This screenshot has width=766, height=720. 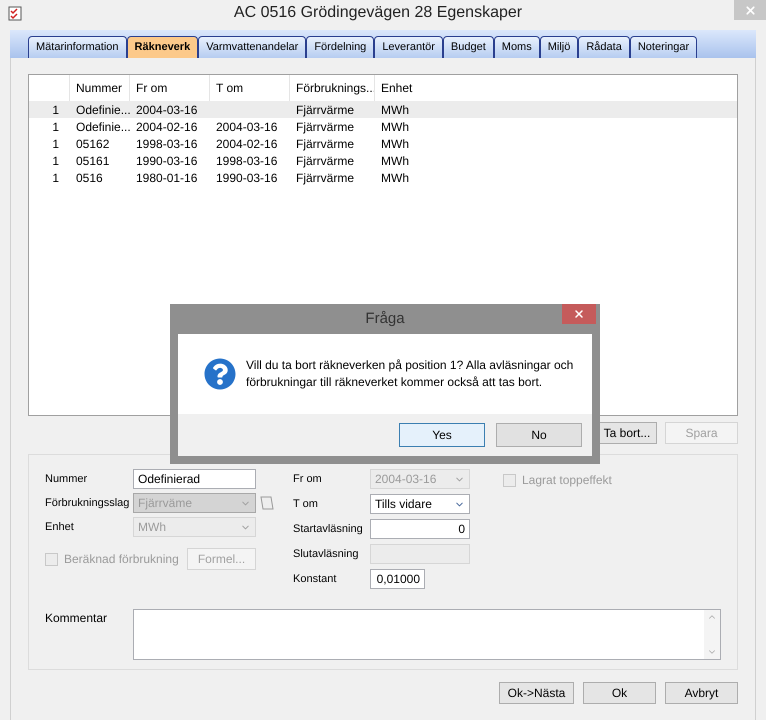 I want to click on tab: Budget, so click(x=468, y=47).